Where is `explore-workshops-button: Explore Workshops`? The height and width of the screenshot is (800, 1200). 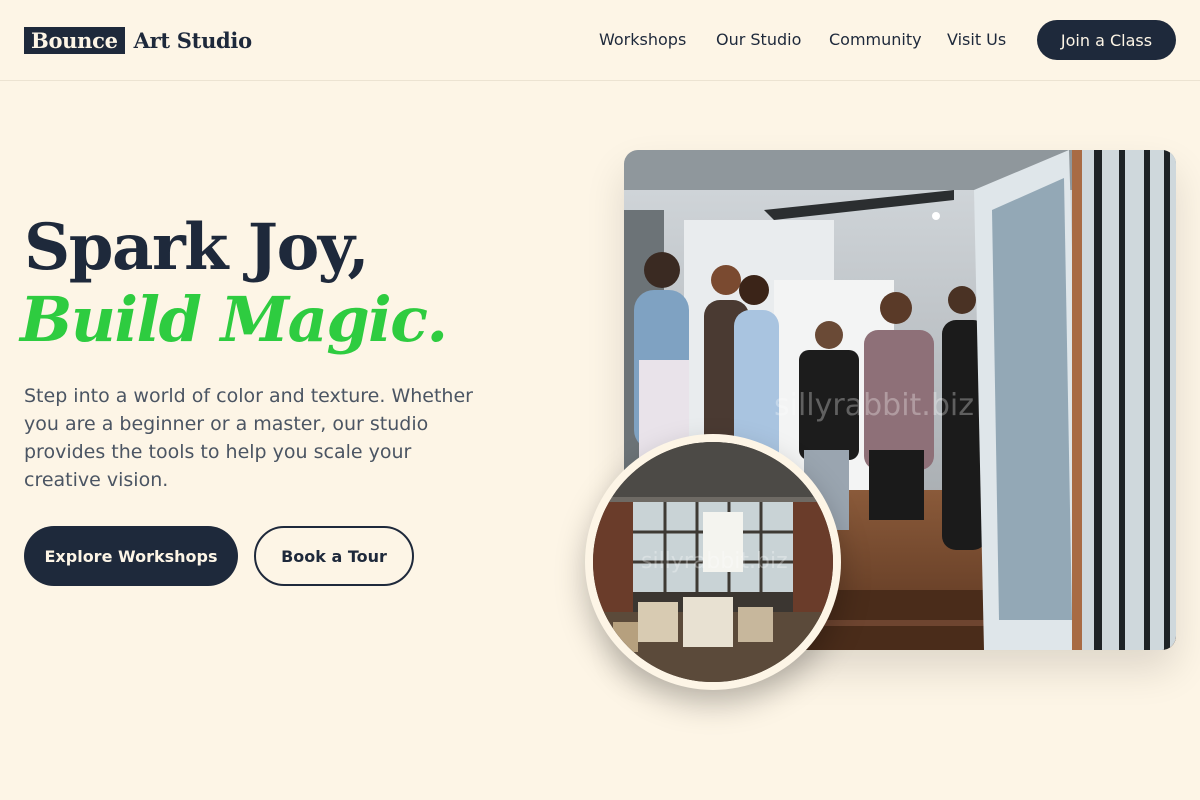
explore-workshops-button: Explore Workshops is located at coordinates (131, 556).